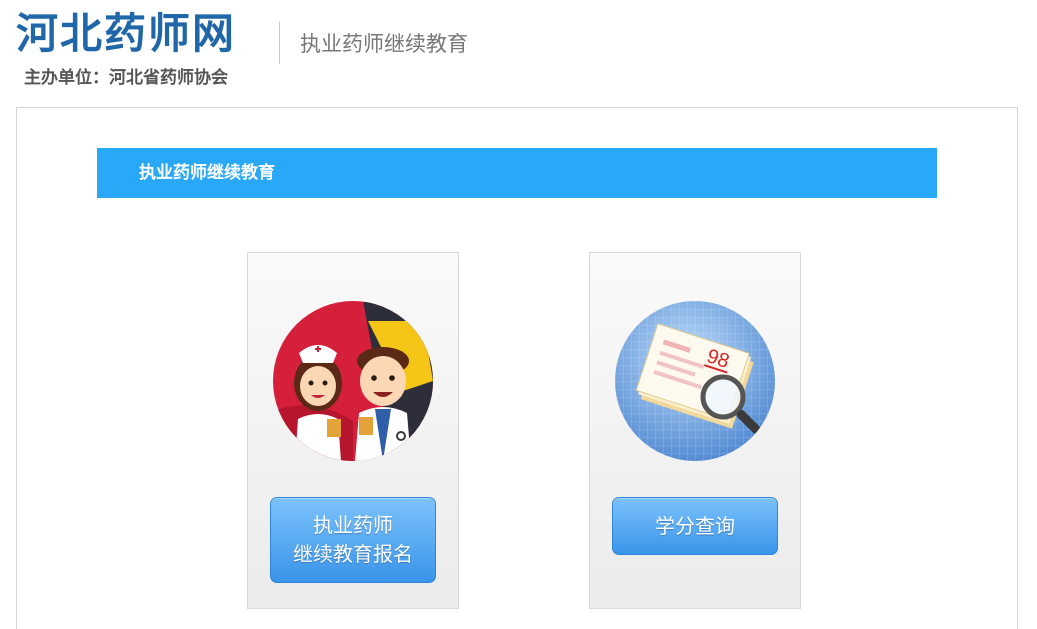 This screenshot has height=629, width=1037. What do you see at coordinates (353, 554) in the screenshot?
I see `registration-button-line-2: 继续教育报名` at bounding box center [353, 554].